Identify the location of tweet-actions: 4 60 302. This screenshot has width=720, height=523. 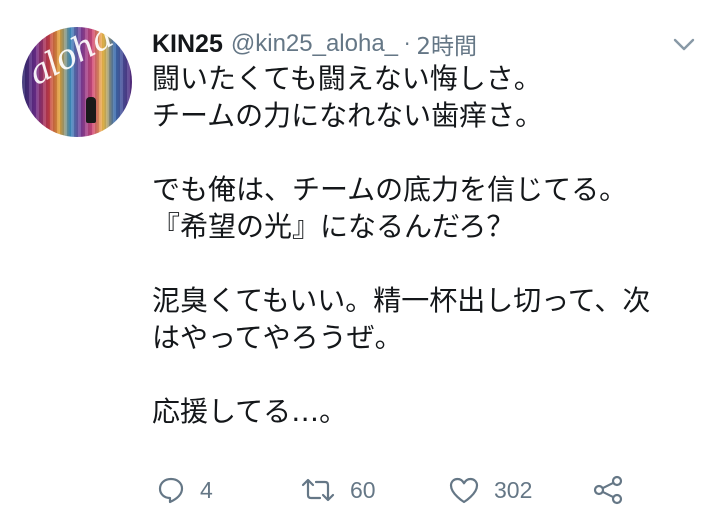
(402, 490).